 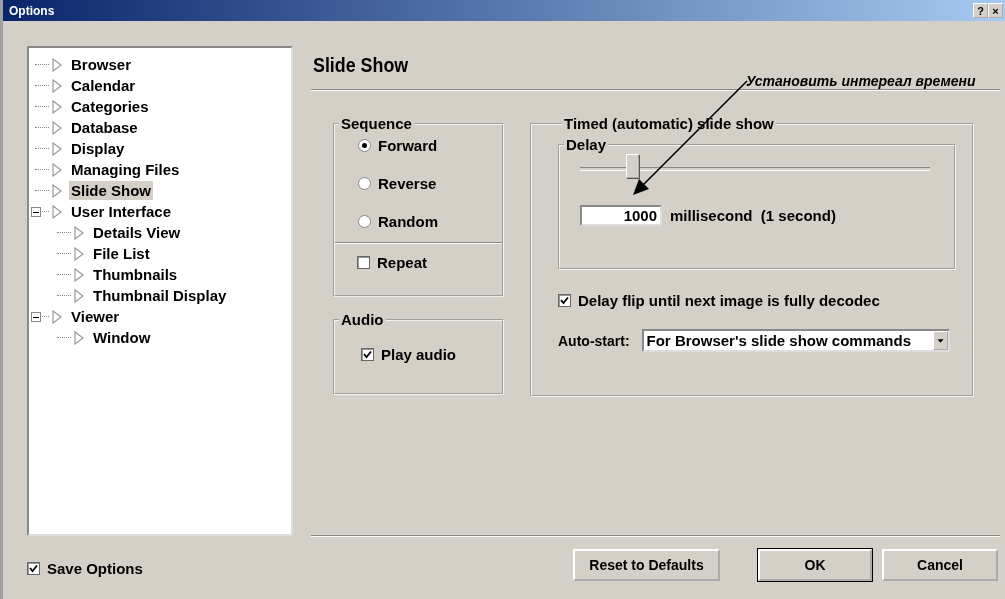 What do you see at coordinates (137, 232) in the screenshot?
I see `tree-item: Details View` at bounding box center [137, 232].